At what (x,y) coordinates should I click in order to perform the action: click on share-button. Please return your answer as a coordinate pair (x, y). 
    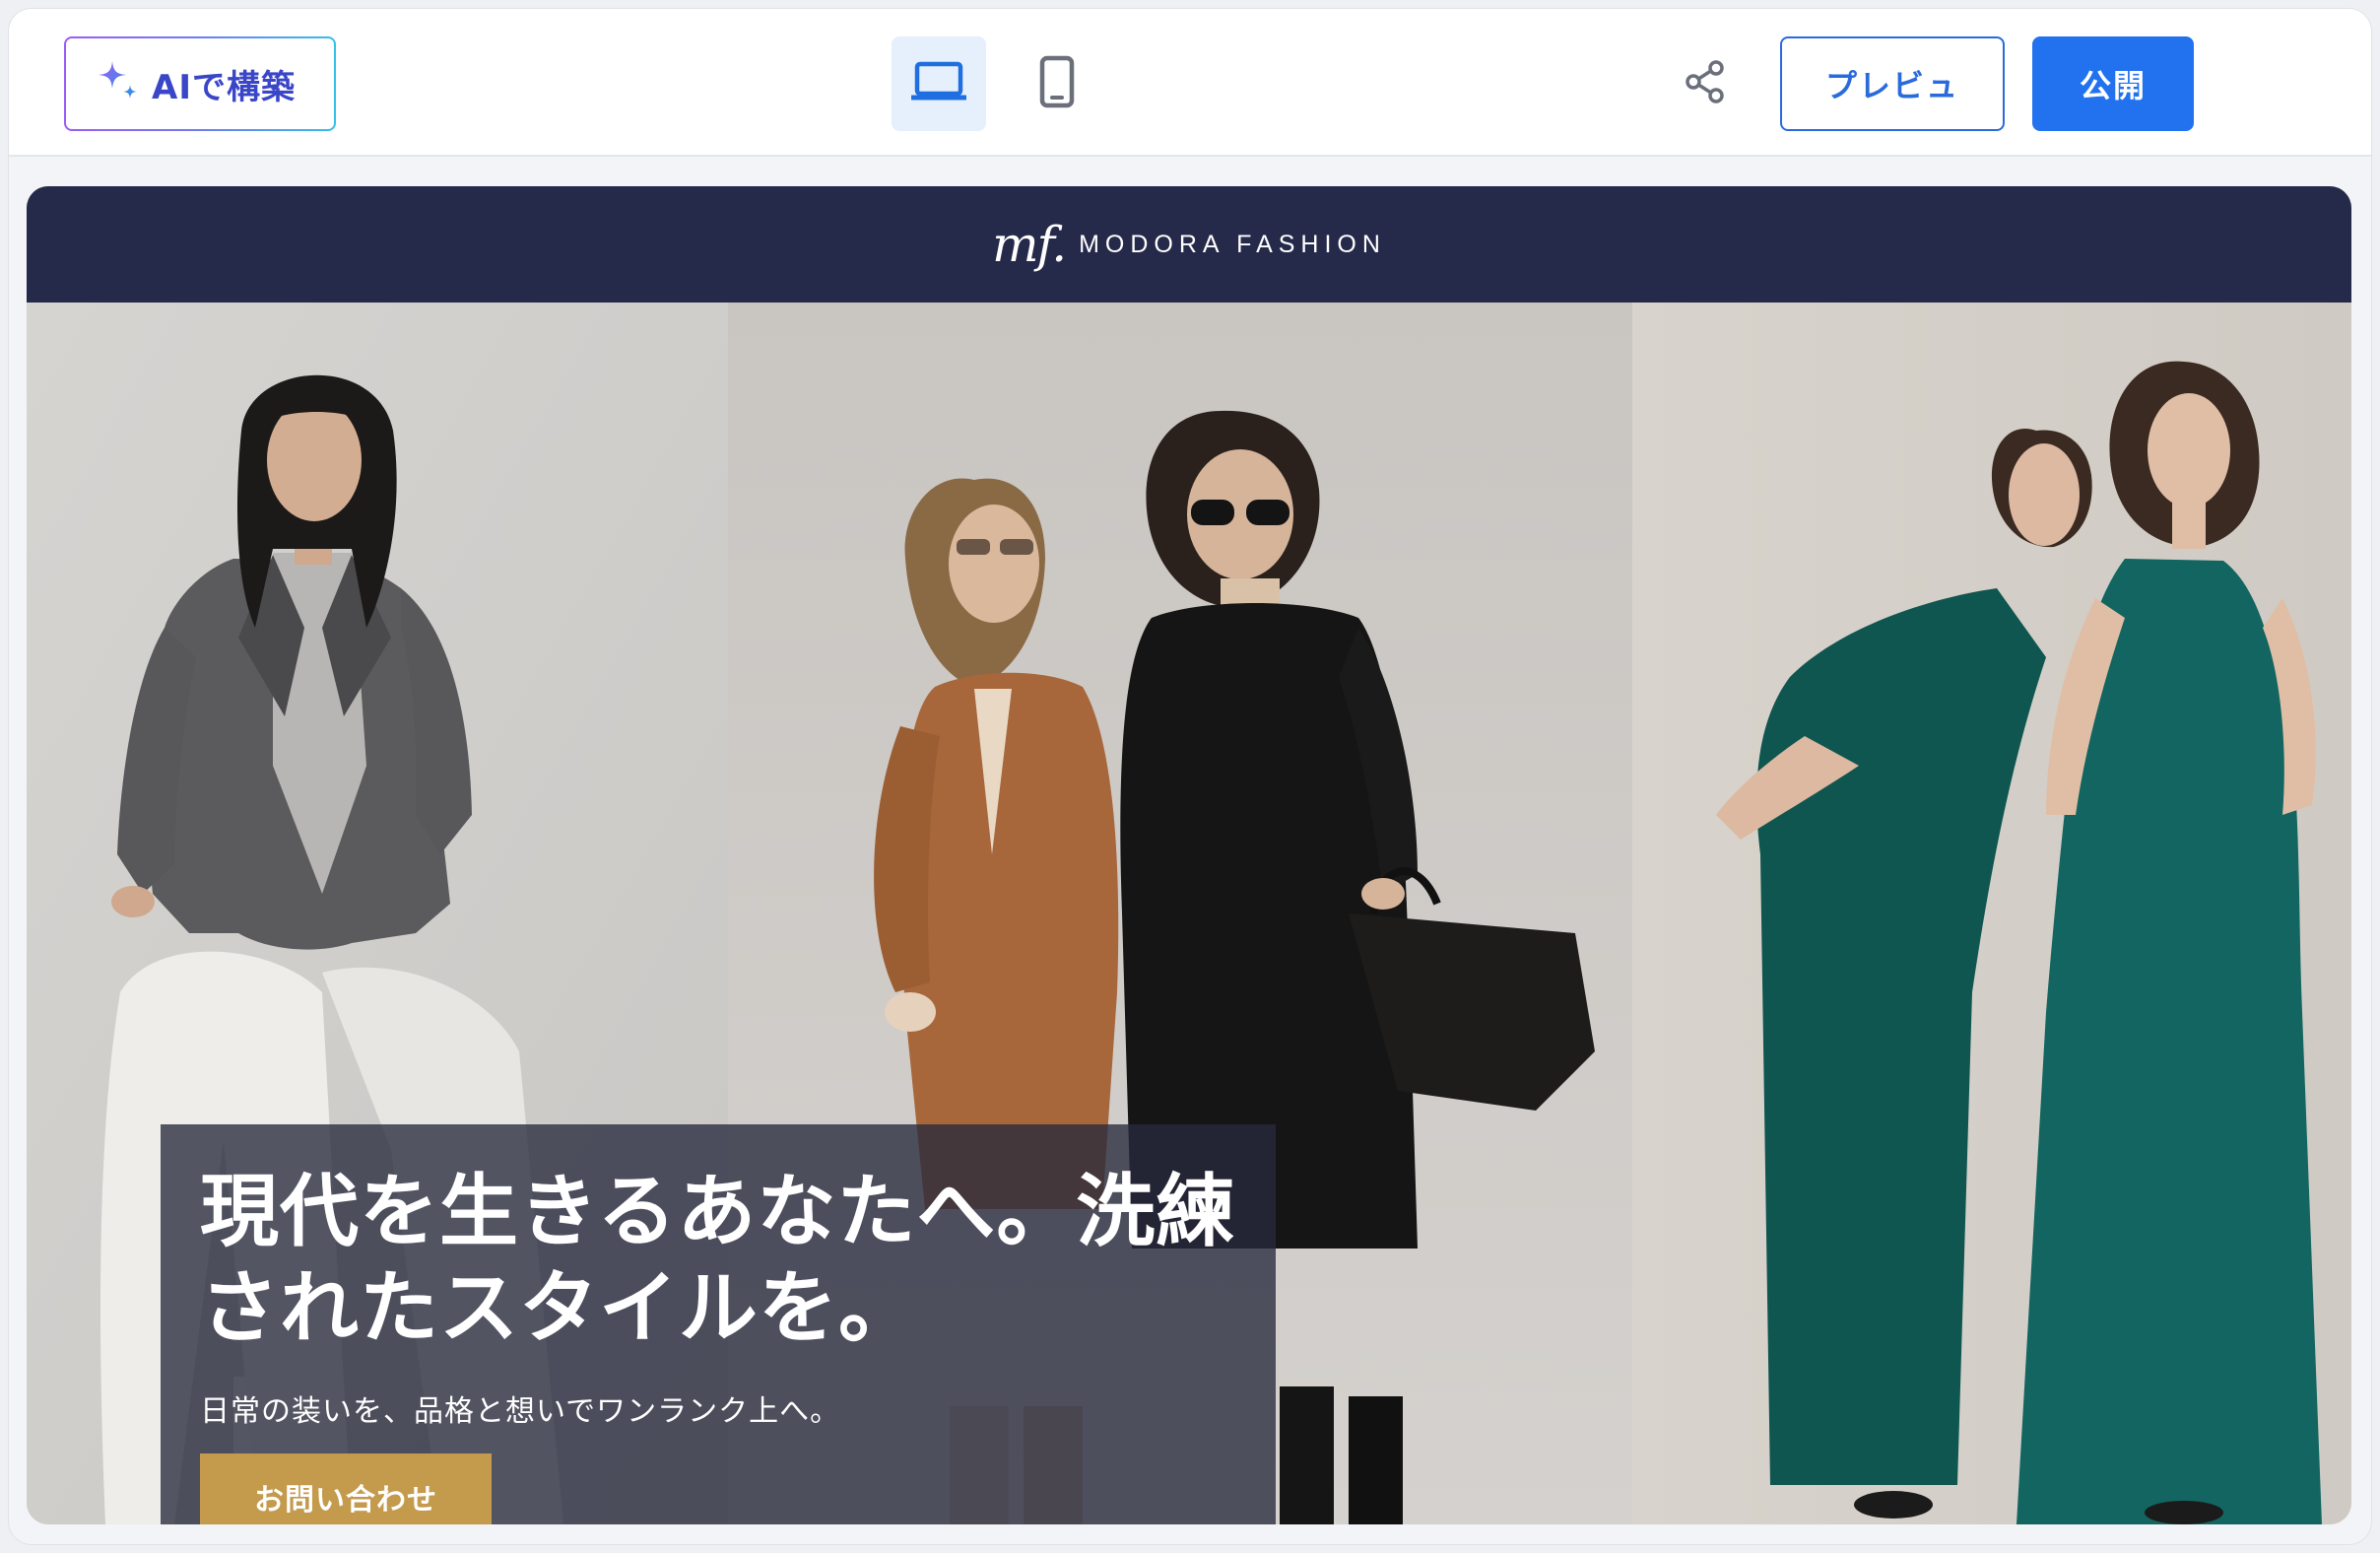
    Looking at the image, I should click on (1705, 83).